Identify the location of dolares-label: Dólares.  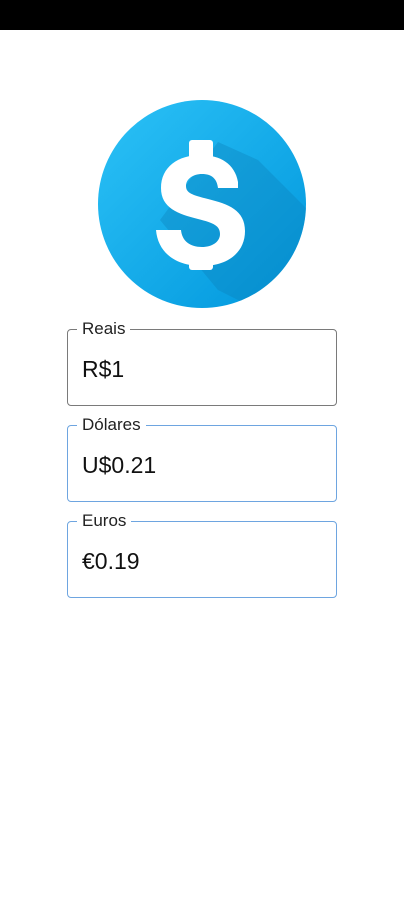
(111, 425).